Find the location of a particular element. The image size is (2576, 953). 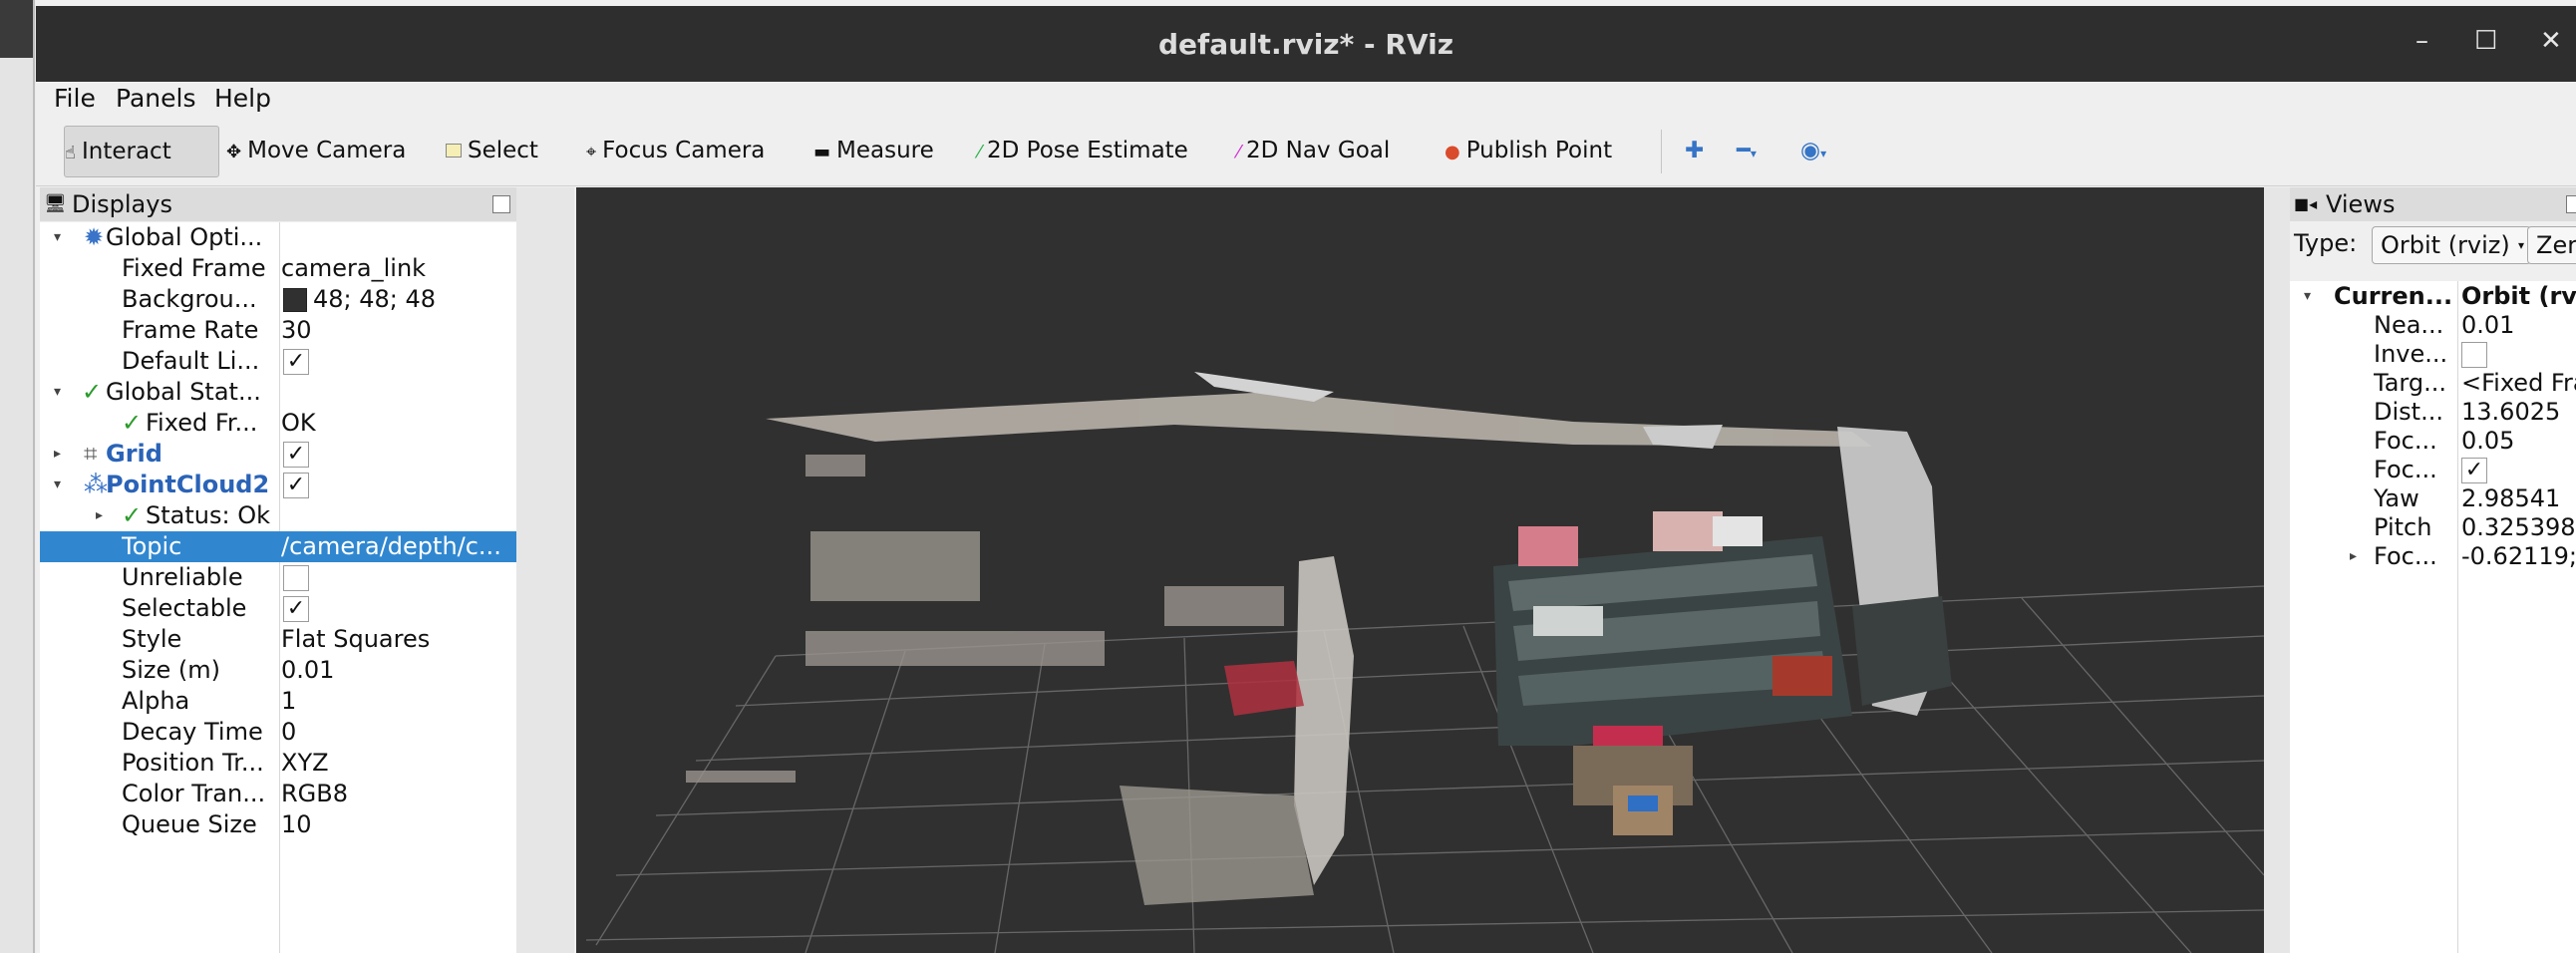

invert-z-checkbox is located at coordinates (2474, 355).